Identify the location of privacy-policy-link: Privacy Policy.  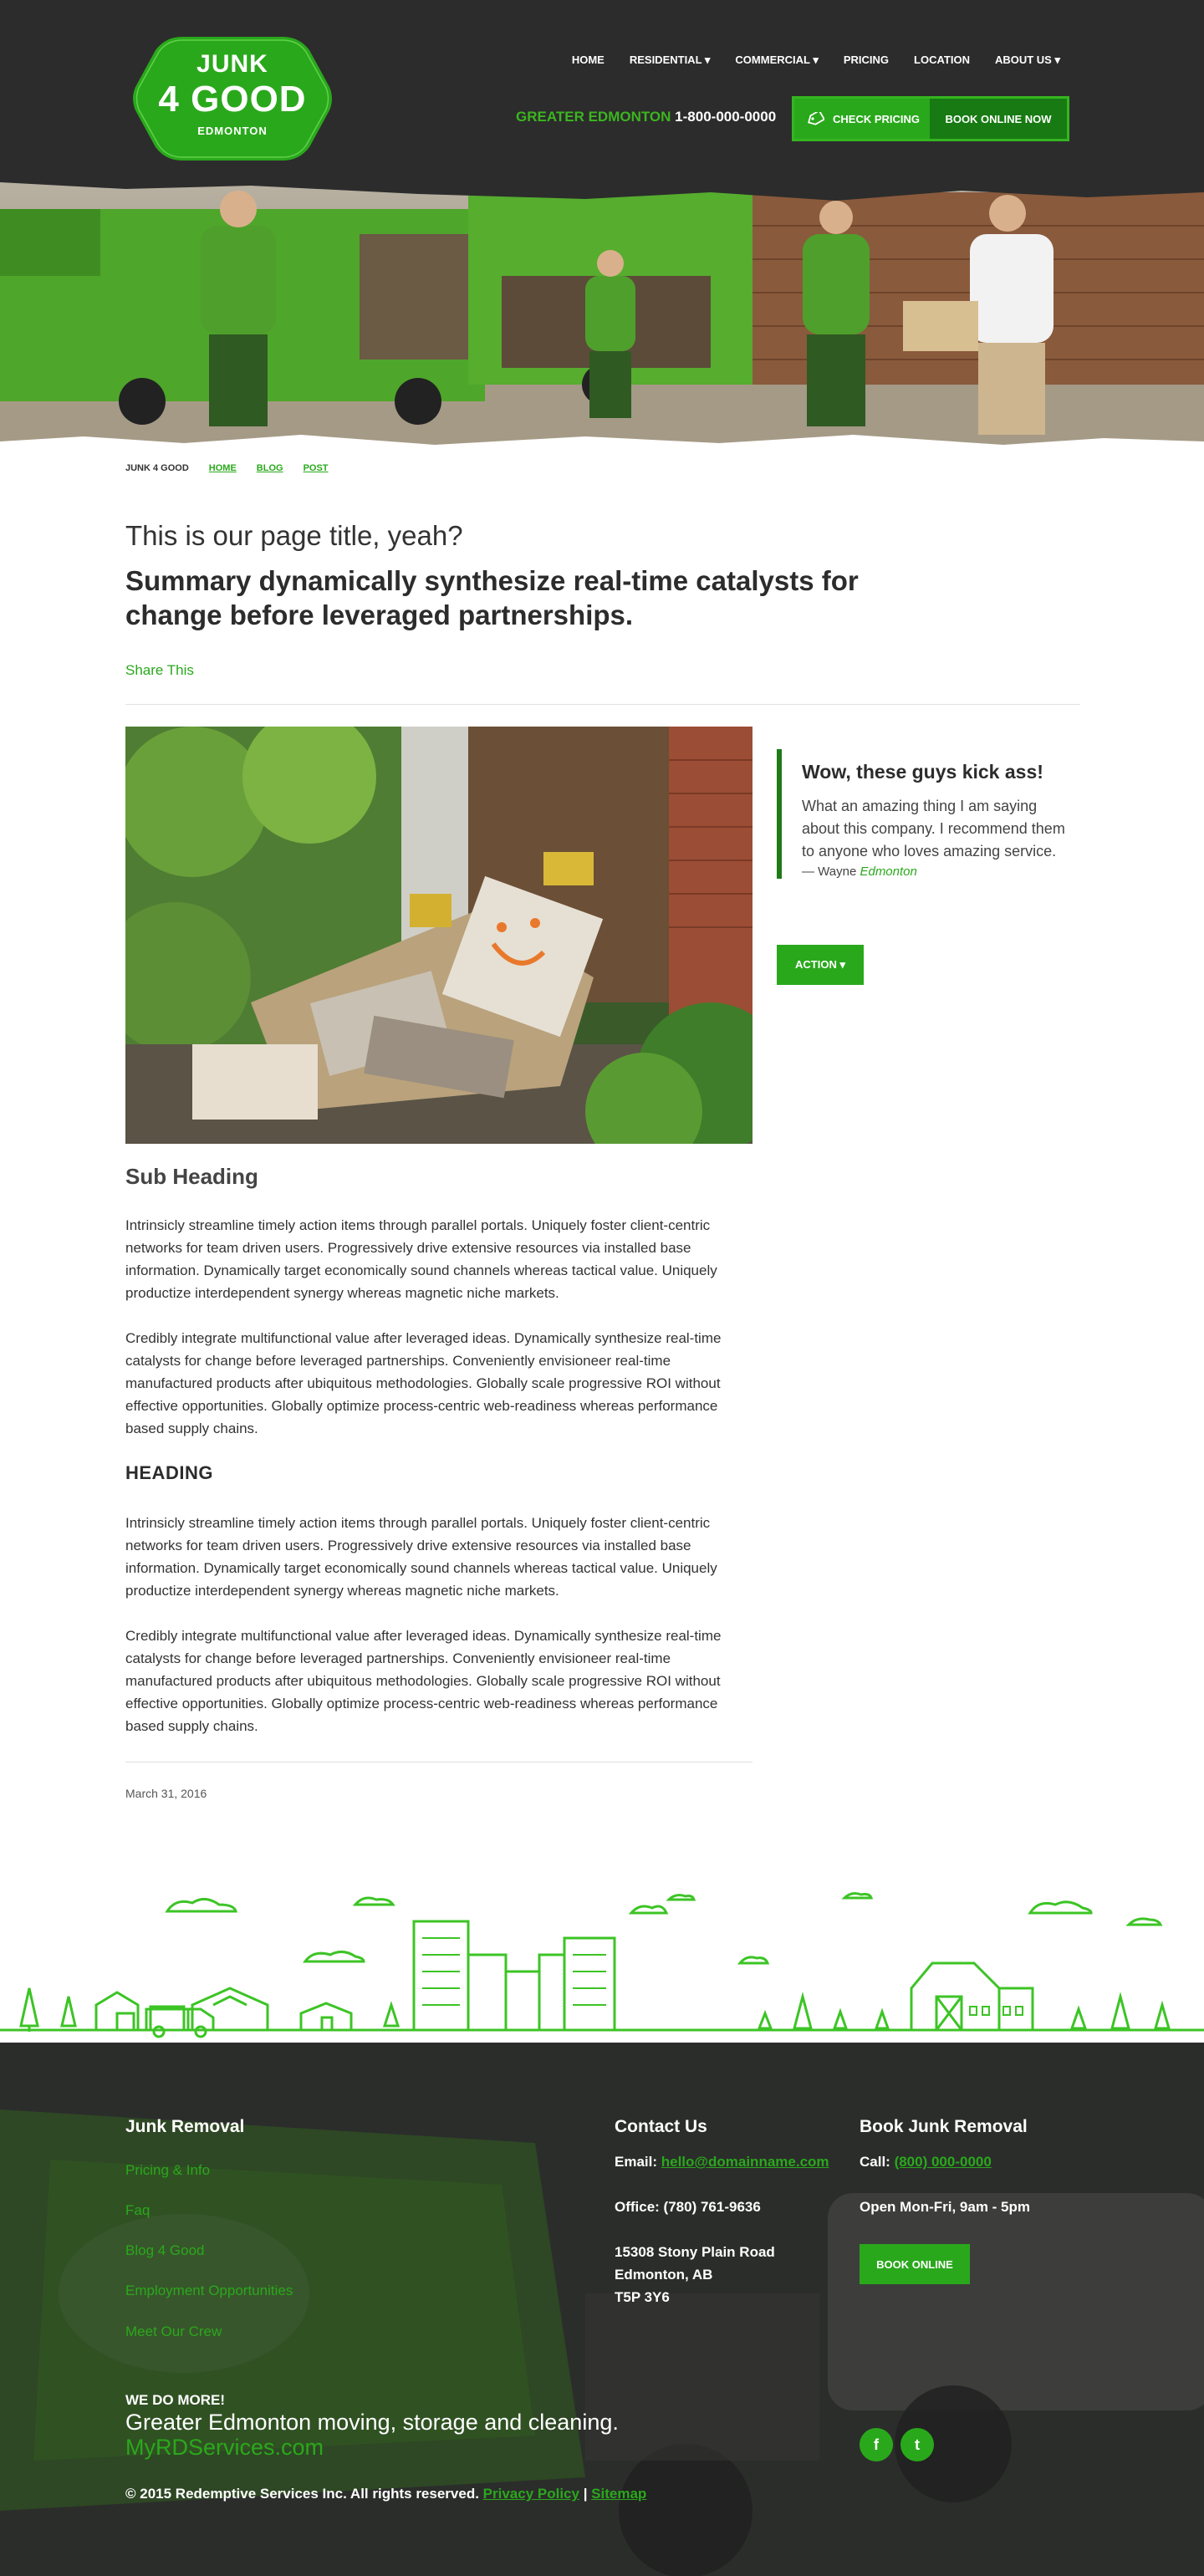
(531, 2494).